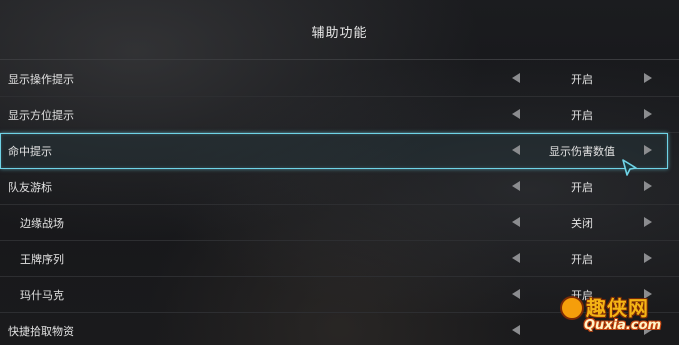 The width and height of the screenshot is (679, 345). I want to click on setting-row-edge-battlefield: 边缘战场 关闭, so click(339, 223).